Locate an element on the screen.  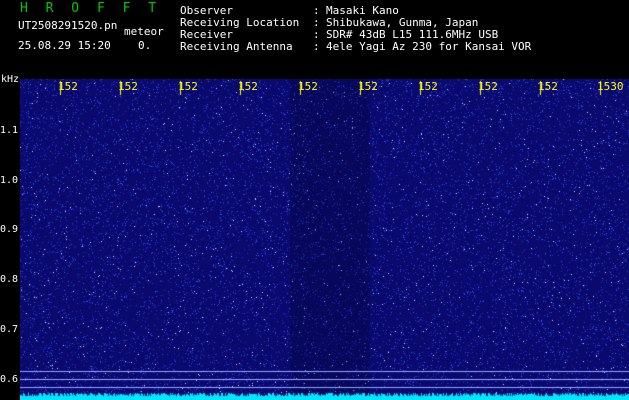
freq-label: 0.7 is located at coordinates (9, 329).